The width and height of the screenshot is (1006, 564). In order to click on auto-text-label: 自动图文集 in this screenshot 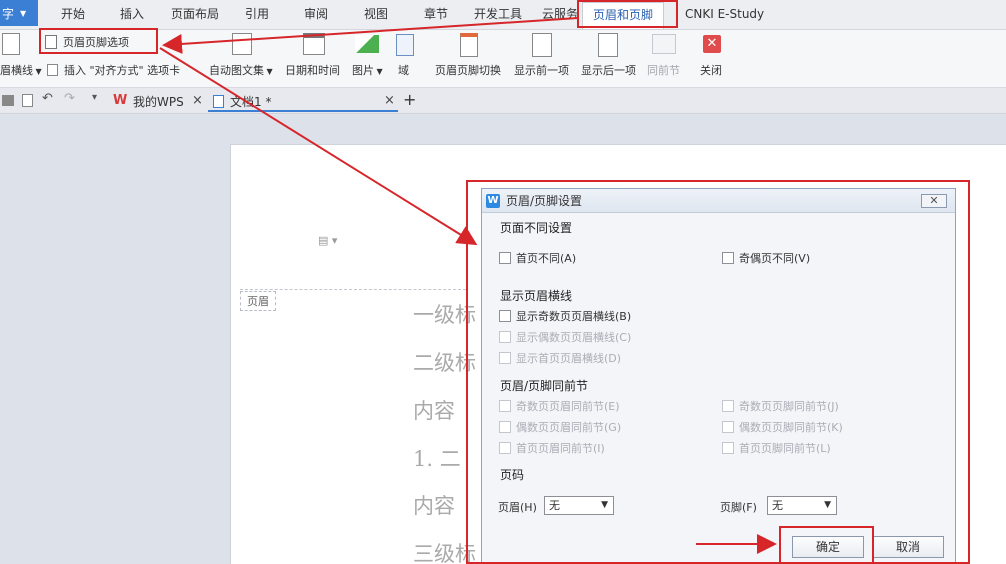, I will do `click(236, 70)`.